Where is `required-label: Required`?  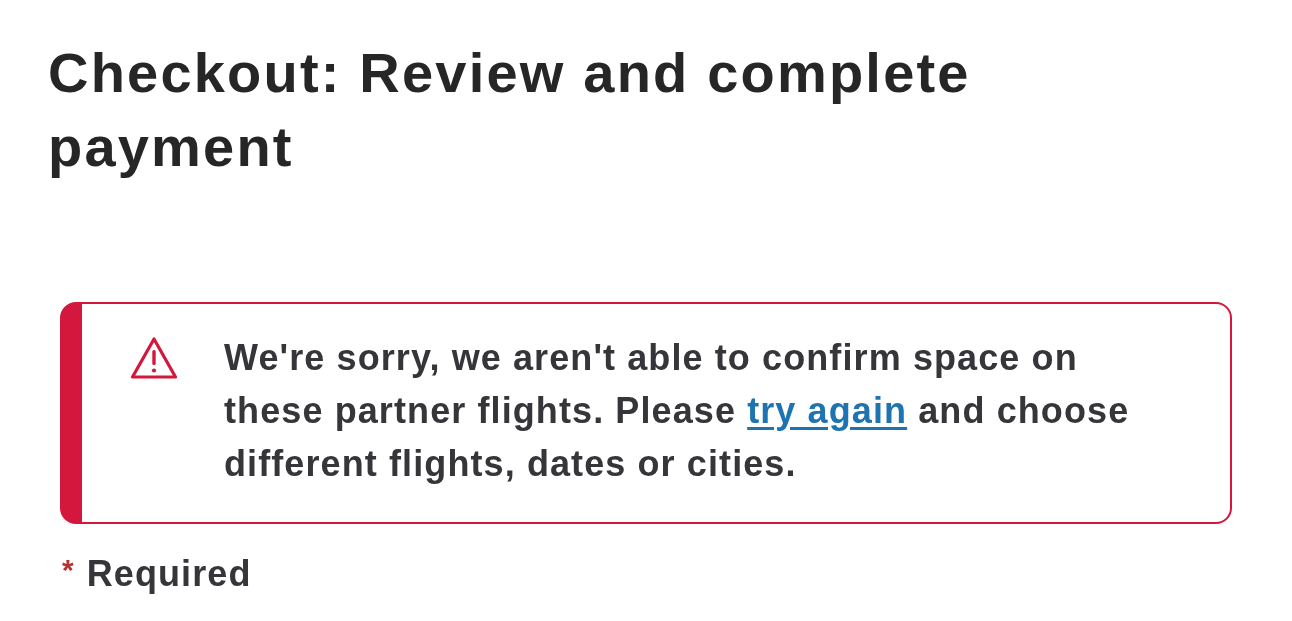 required-label: Required is located at coordinates (169, 574).